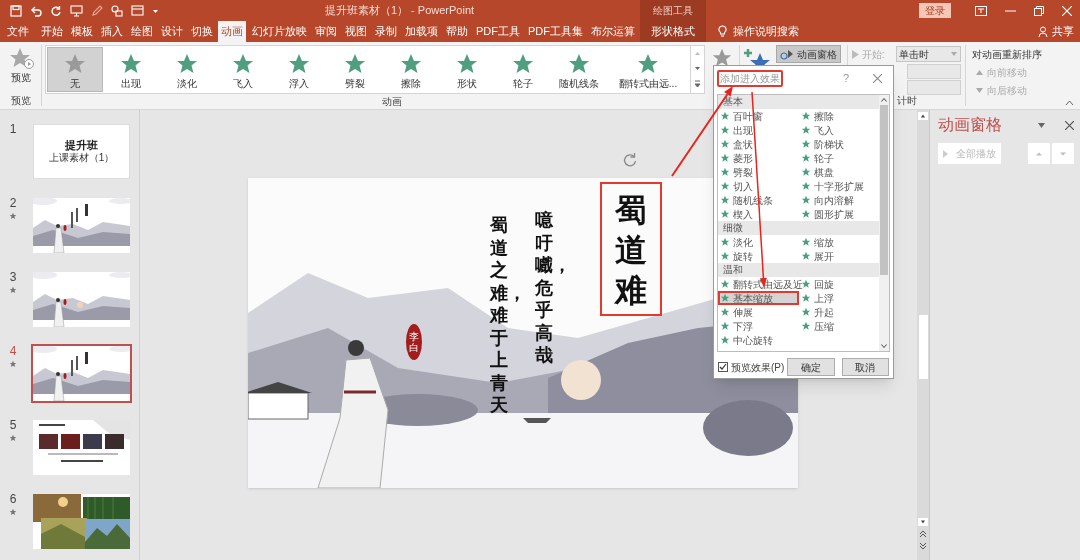 The width and height of the screenshot is (1080, 560). Describe the element at coordinates (838, 200) in the screenshot. I see `effect-item: 向内溶解` at that location.